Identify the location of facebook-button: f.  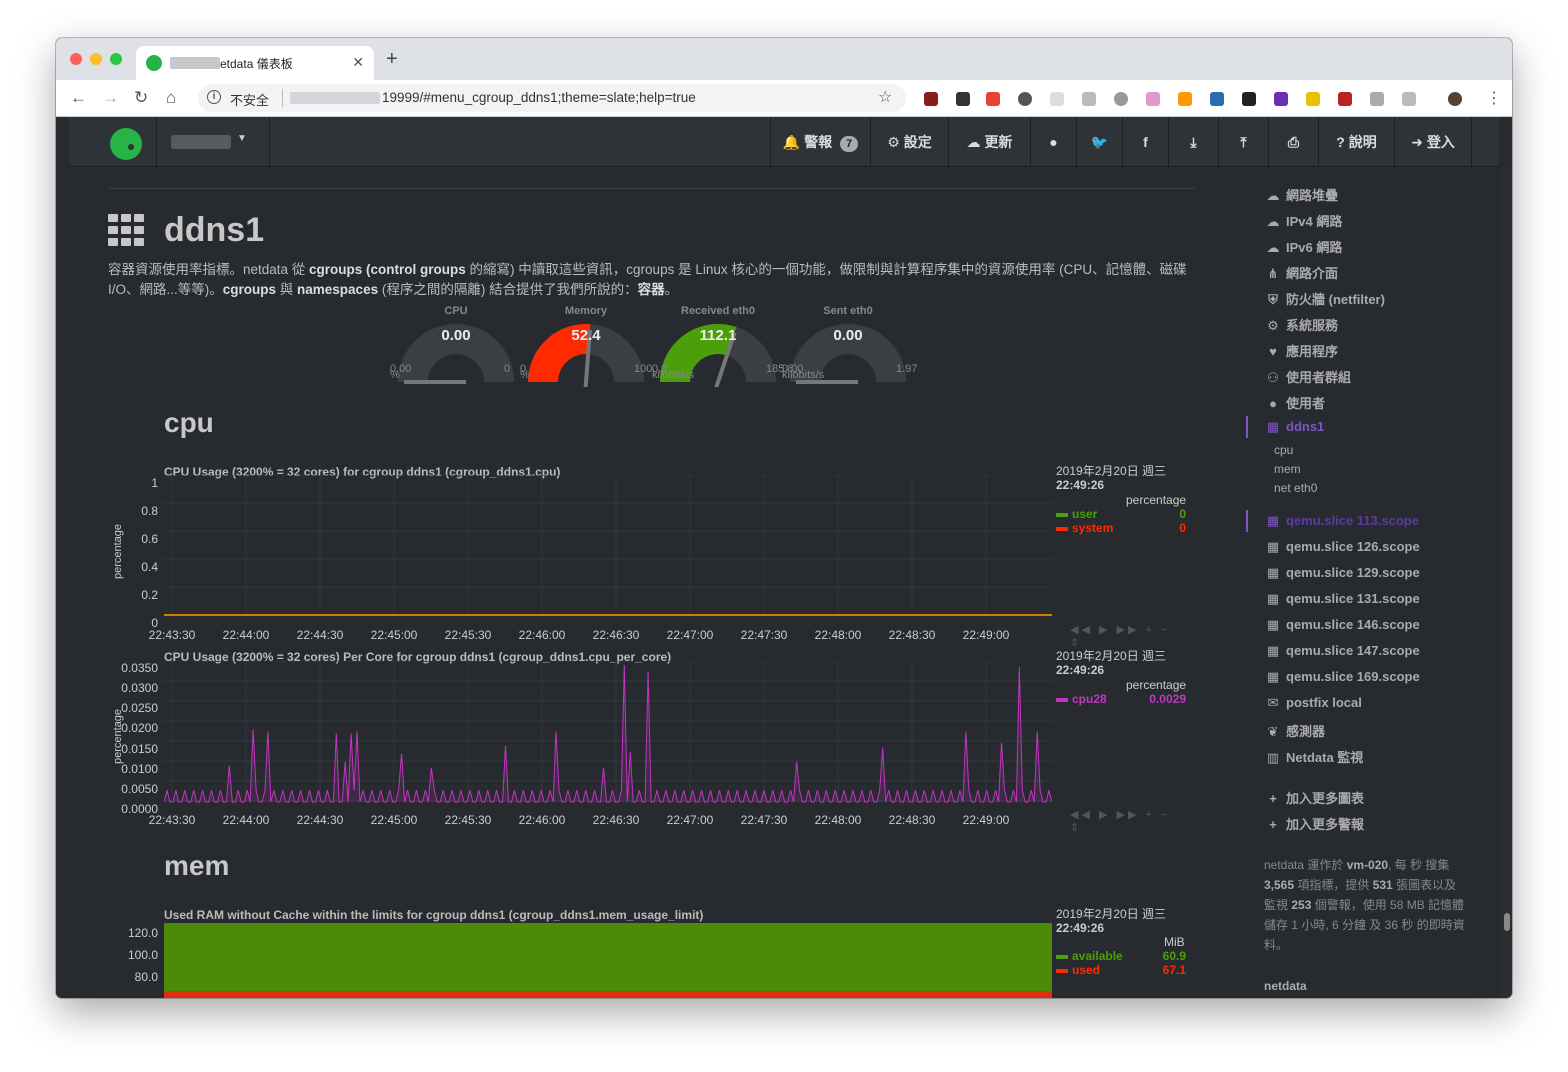
(1145, 142).